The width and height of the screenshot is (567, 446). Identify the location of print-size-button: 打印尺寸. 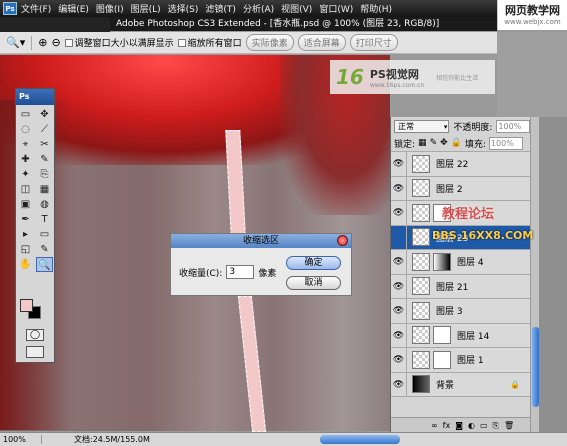
(373, 42).